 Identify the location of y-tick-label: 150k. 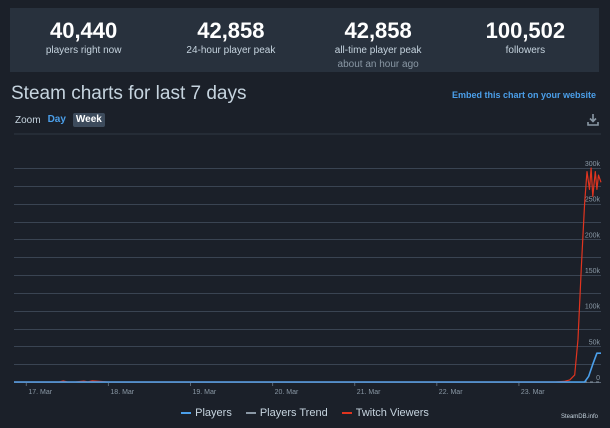
(593, 271).